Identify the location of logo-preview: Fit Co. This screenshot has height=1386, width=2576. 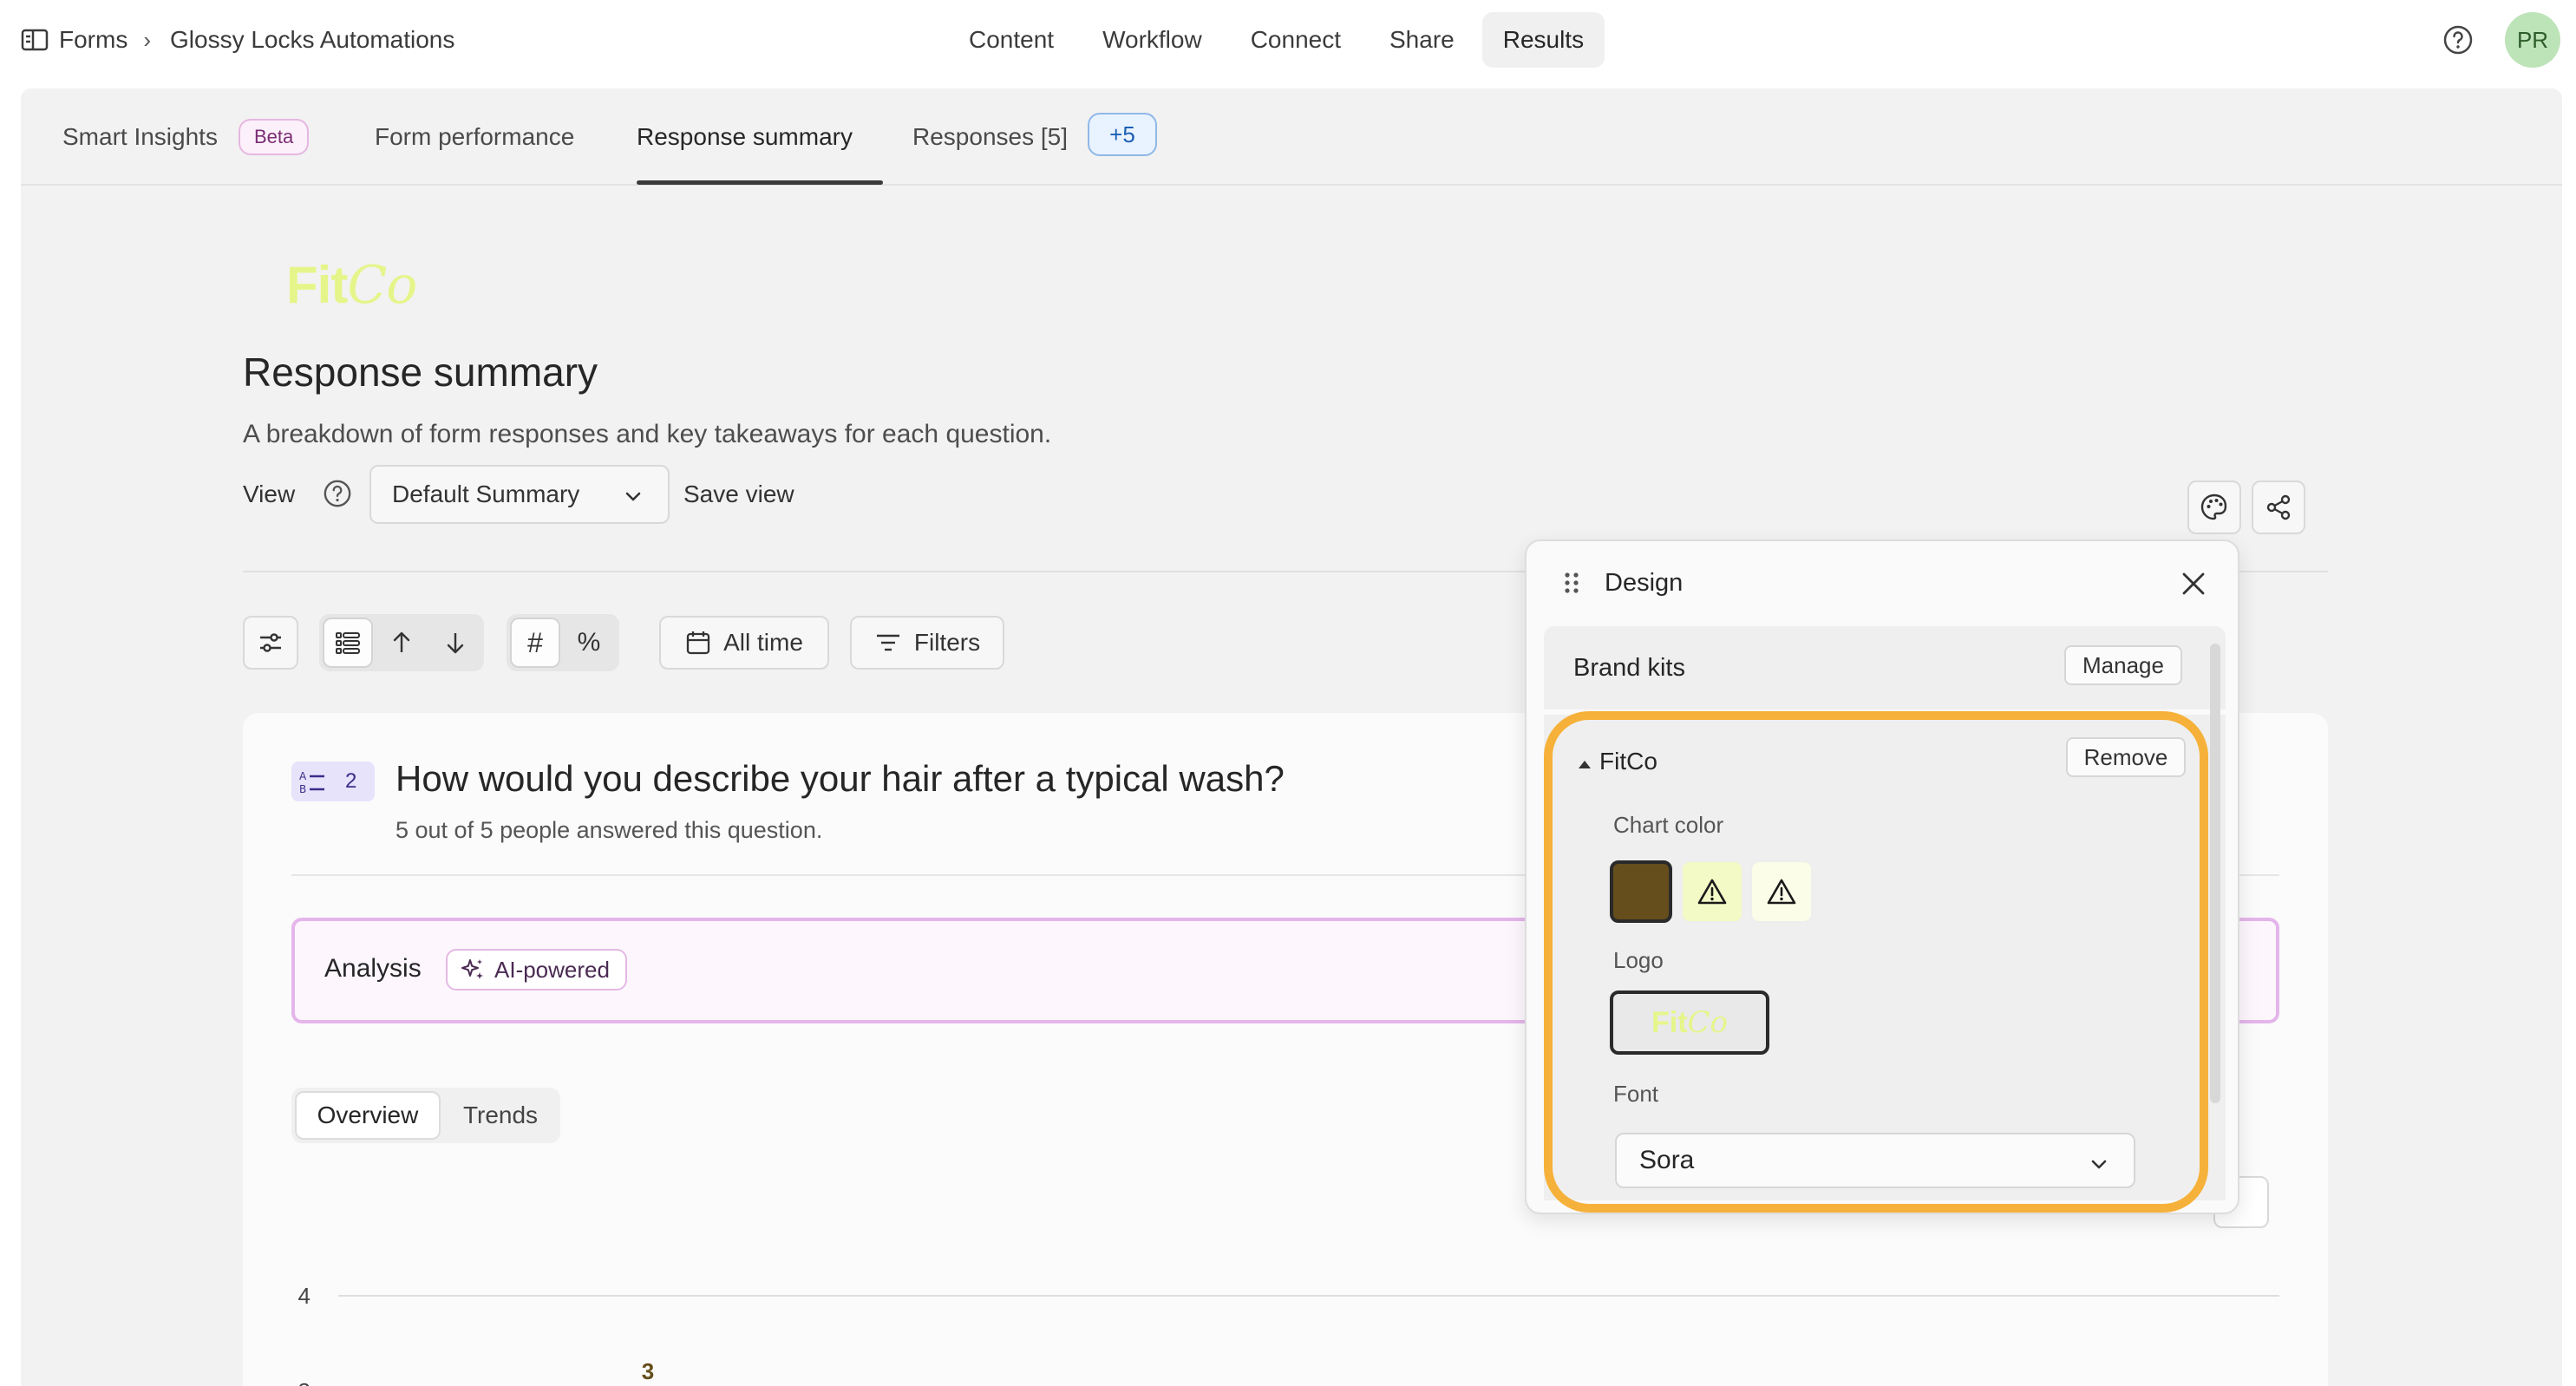
(1689, 1022).